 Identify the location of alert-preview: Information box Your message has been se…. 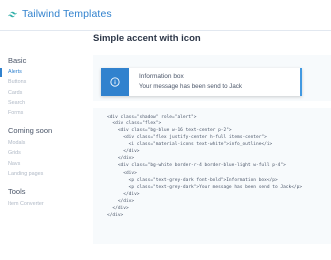
(212, 78).